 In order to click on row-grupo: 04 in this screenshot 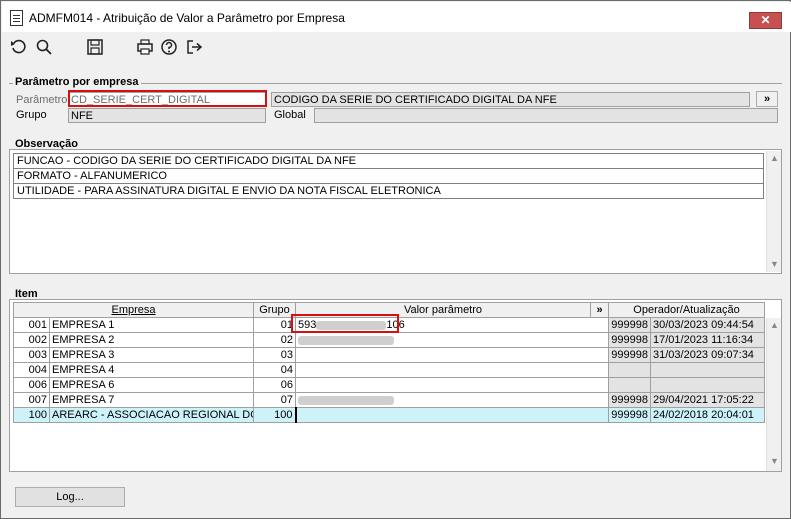, I will do `click(274, 370)`.